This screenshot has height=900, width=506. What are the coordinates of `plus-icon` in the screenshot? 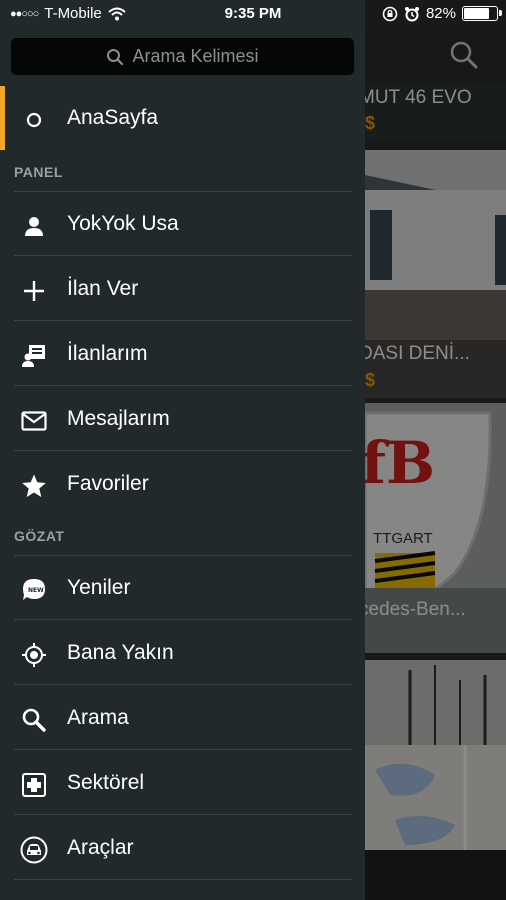 It's located at (34, 291).